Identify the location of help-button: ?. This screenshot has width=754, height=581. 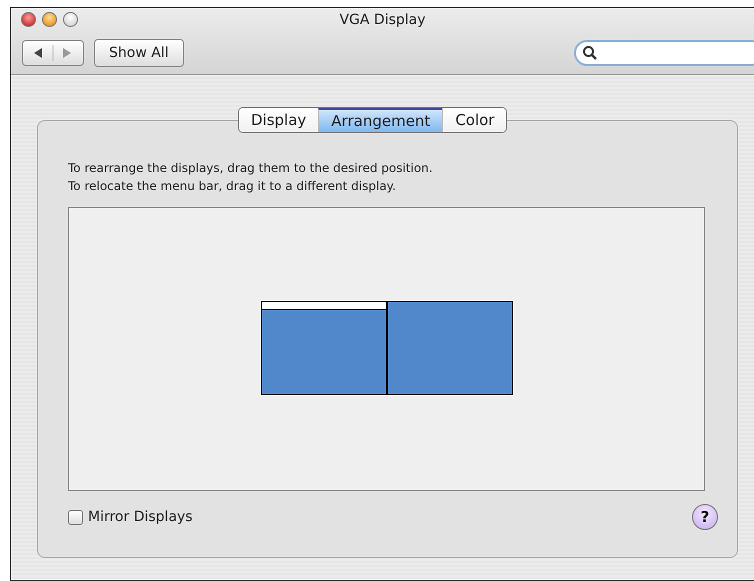
(705, 517).